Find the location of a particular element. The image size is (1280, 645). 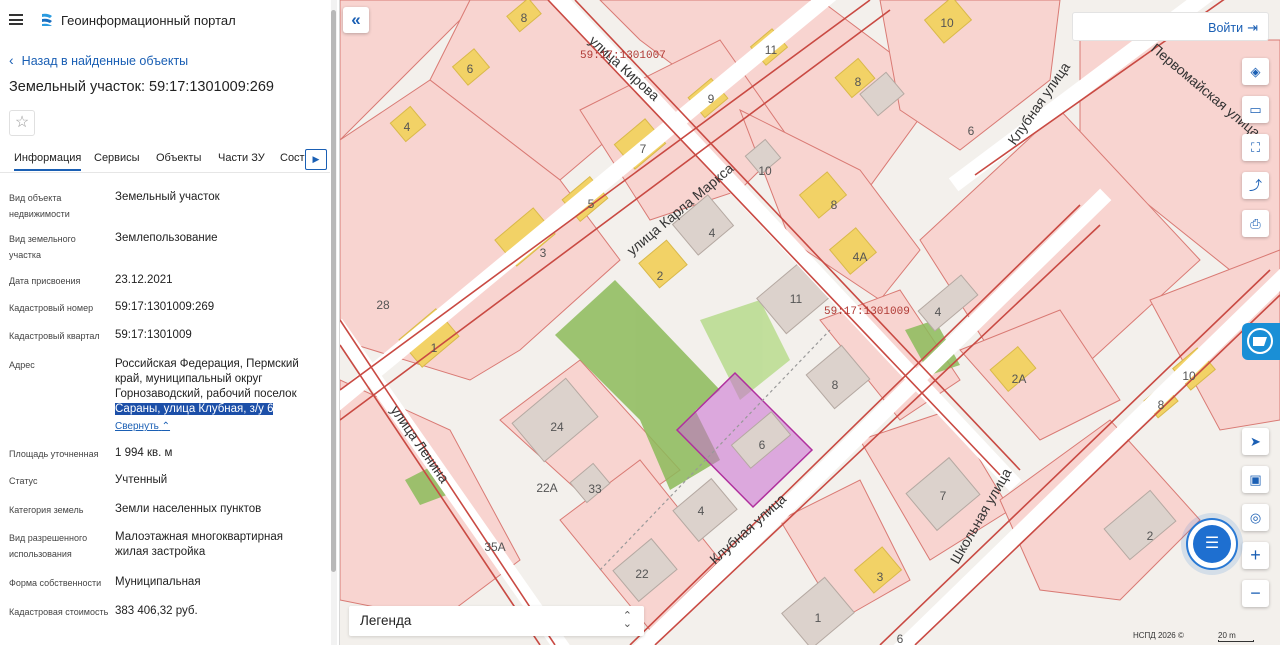

feedback-flag-icon is located at coordinates (1261, 341).